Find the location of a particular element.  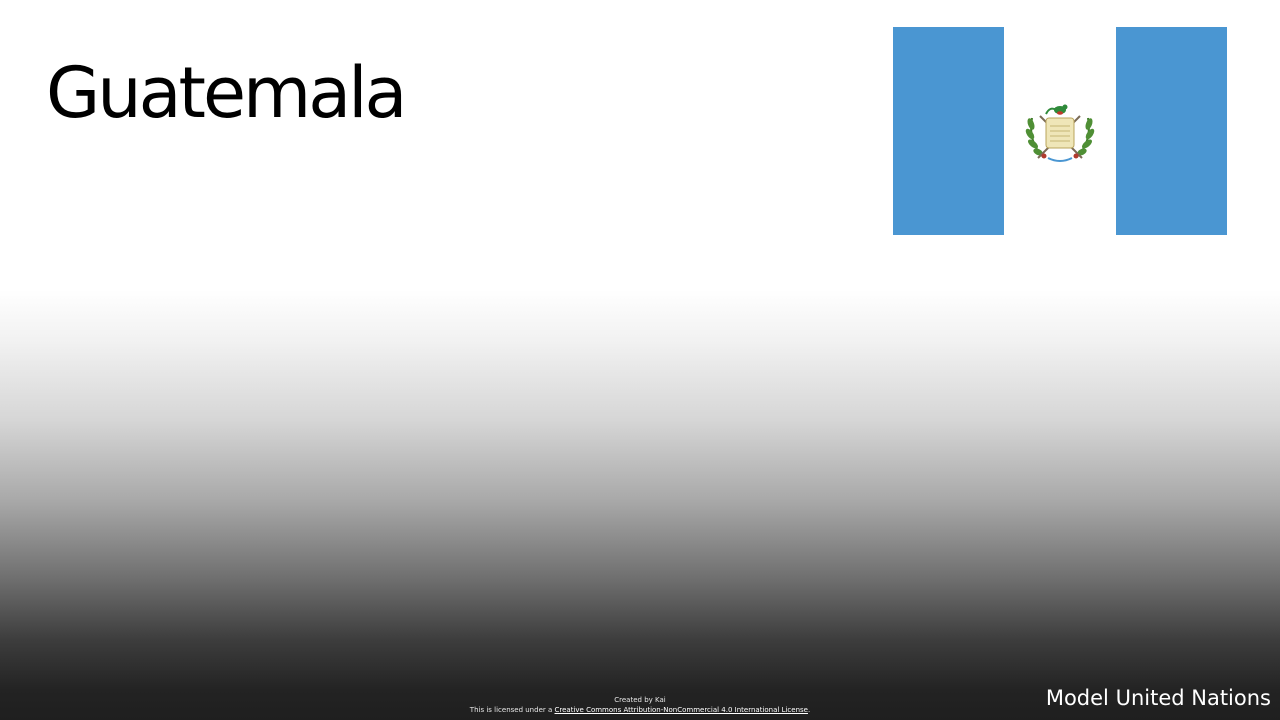

license-suffix: . is located at coordinates (809, 710).